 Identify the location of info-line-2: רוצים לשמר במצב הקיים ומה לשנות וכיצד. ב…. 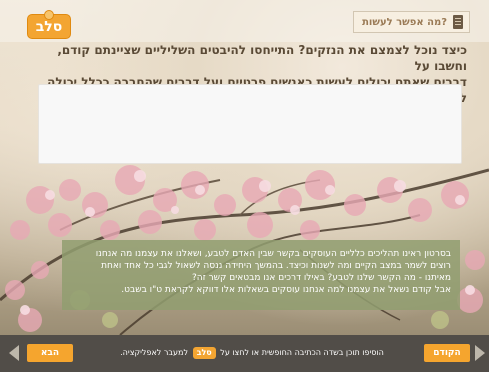
(276, 266).